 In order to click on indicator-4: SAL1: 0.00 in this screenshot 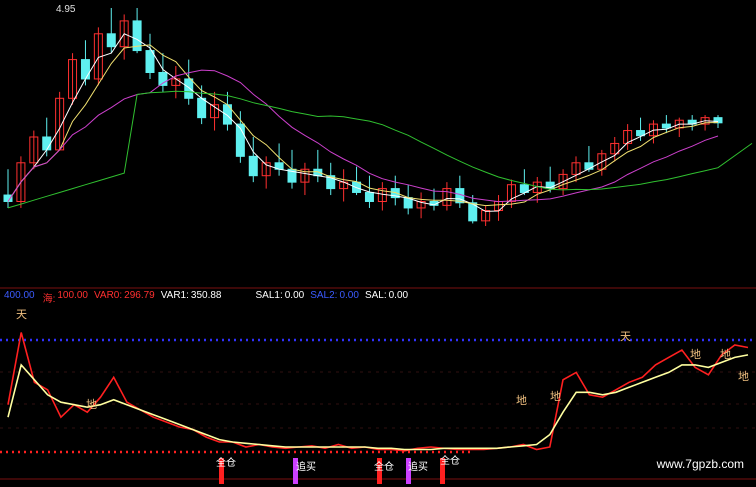, I will do `click(280, 295)`.